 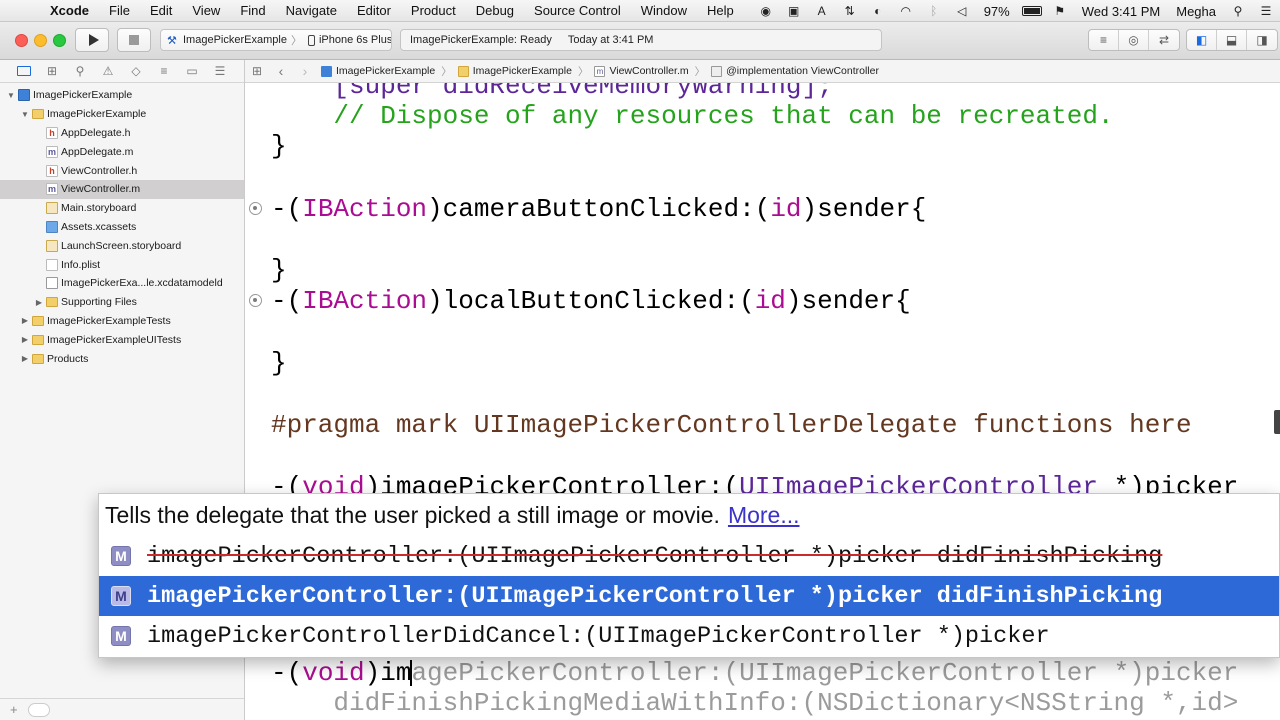 What do you see at coordinates (794, 11) in the screenshot?
I see `screen-capture-icon: ▣` at bounding box center [794, 11].